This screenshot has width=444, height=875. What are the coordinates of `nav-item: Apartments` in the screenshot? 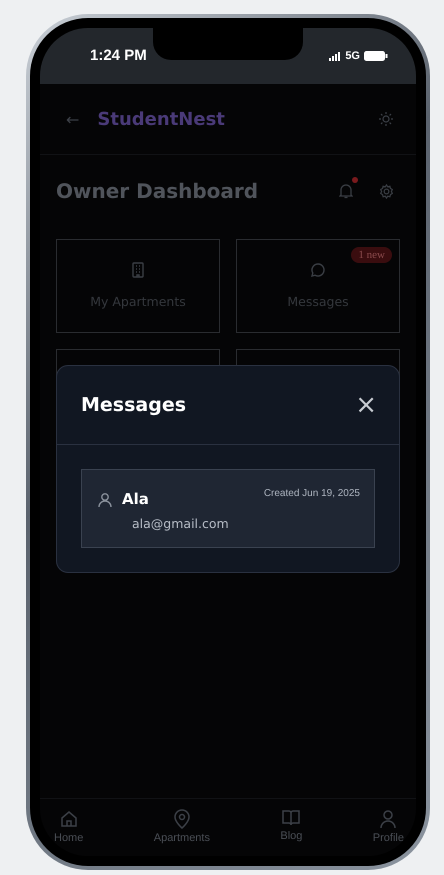 It's located at (182, 828).